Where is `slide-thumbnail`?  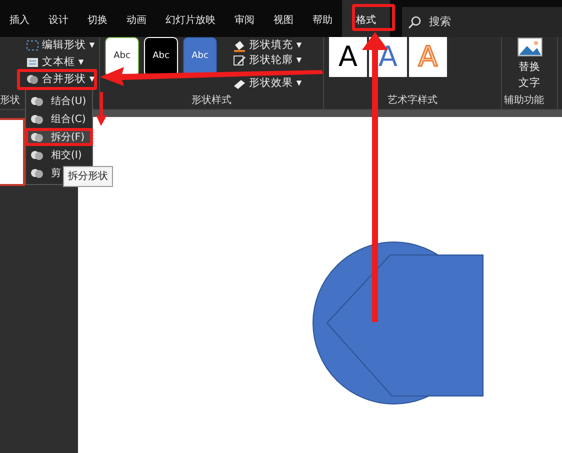
slide-thumbnail is located at coordinates (12, 152).